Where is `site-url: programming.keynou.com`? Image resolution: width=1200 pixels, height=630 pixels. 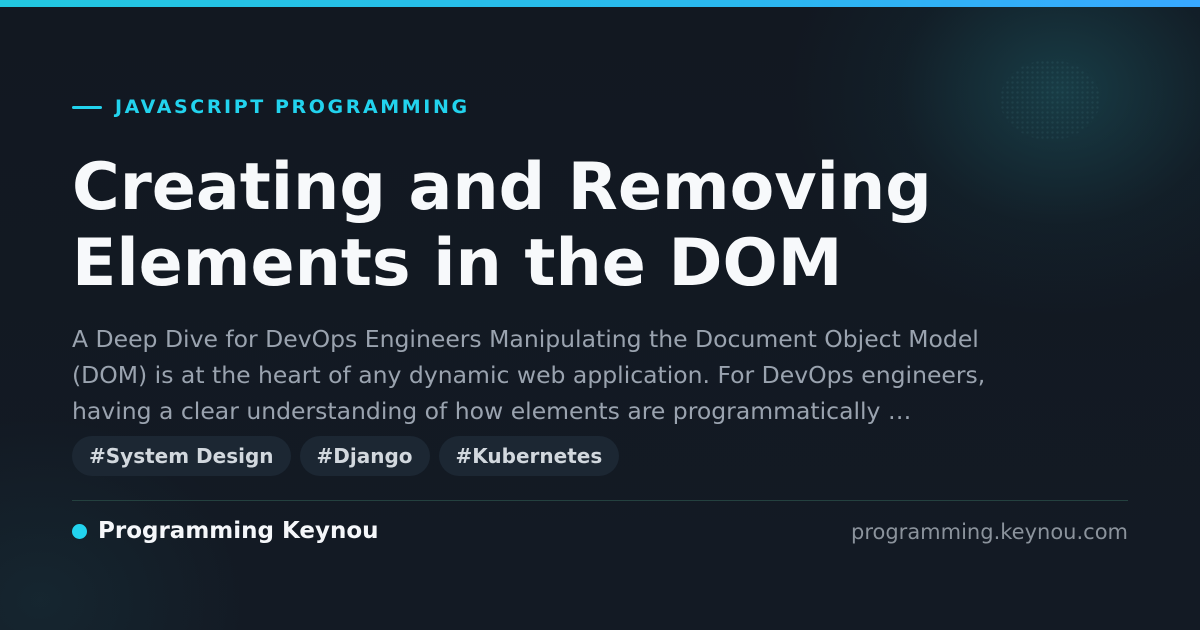
site-url: programming.keynou.com is located at coordinates (989, 532).